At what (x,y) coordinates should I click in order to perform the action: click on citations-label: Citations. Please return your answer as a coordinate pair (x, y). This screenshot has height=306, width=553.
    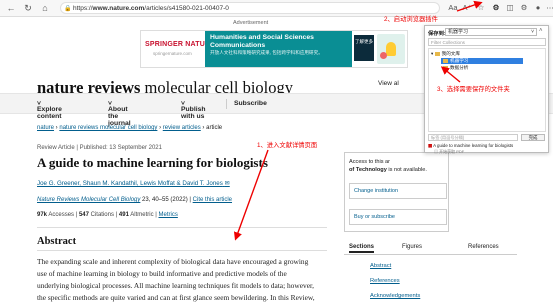
    Looking at the image, I should click on (102, 215).